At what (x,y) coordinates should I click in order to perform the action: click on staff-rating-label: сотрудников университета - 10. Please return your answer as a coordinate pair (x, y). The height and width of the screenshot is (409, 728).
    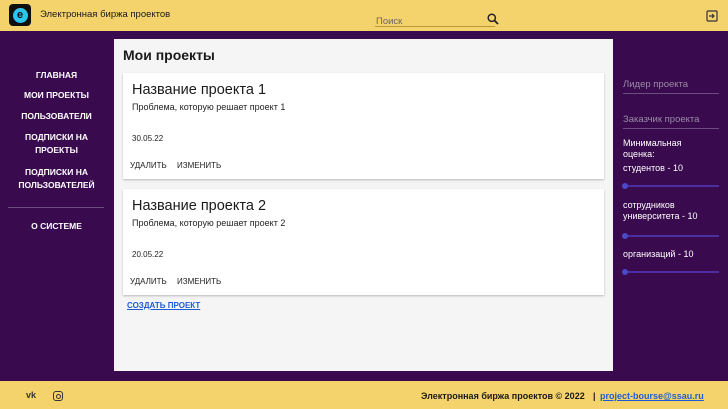
    Looking at the image, I should click on (660, 211).